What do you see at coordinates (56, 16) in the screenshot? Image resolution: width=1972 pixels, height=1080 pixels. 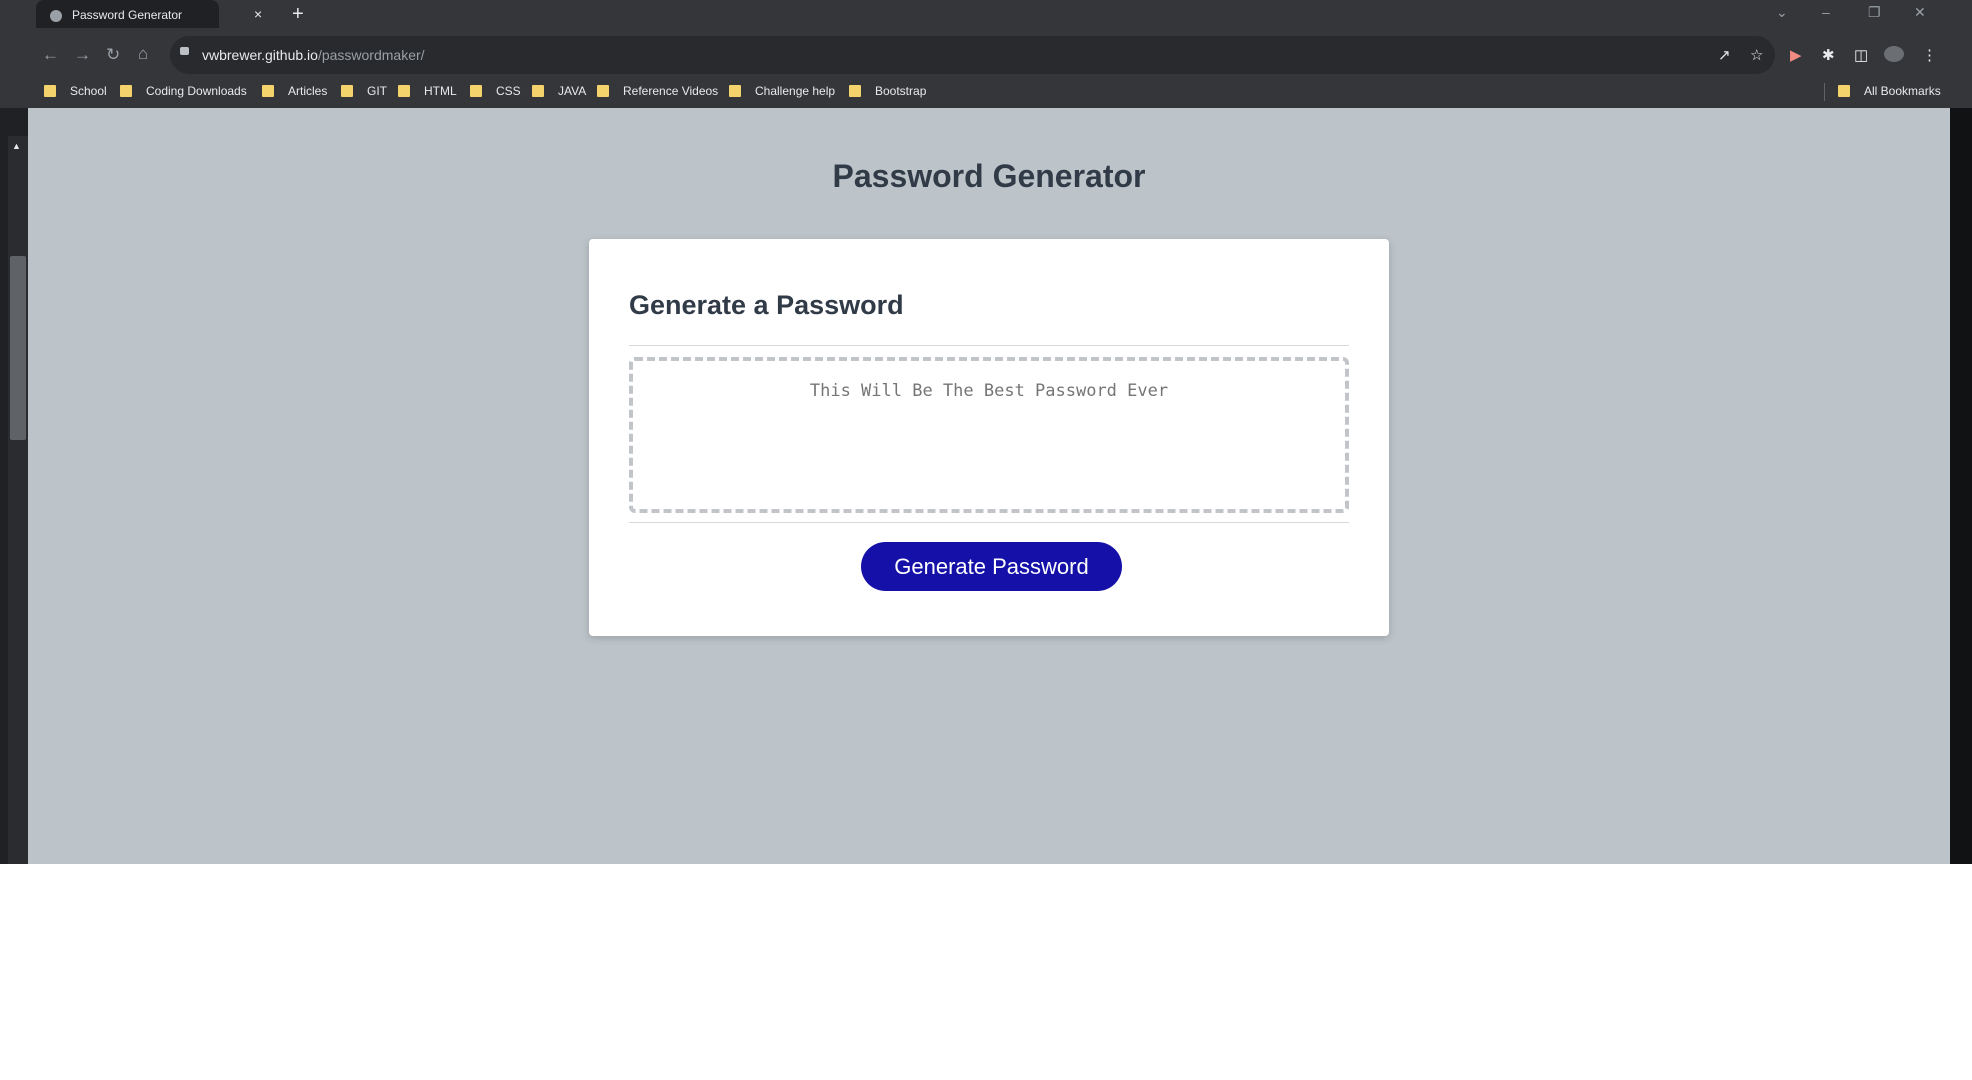 I see `globe-icon` at bounding box center [56, 16].